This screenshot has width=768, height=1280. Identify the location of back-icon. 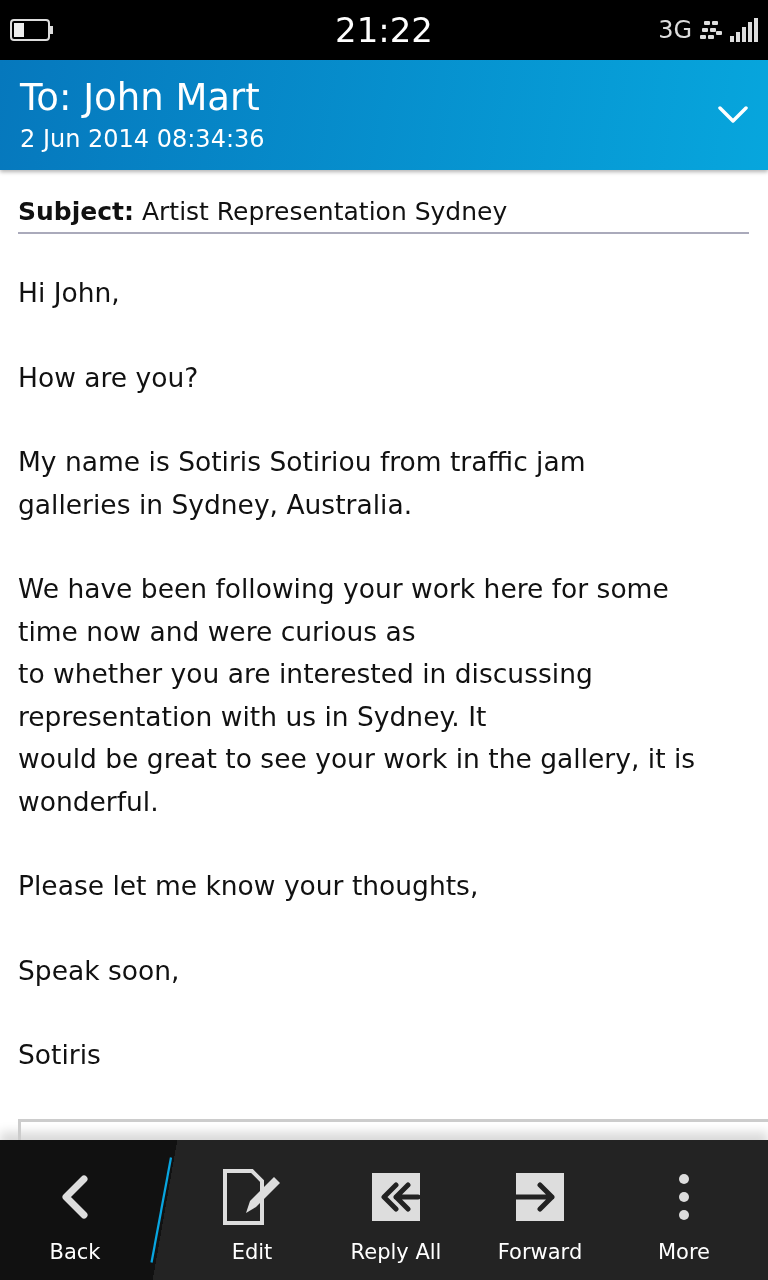
(75, 1197).